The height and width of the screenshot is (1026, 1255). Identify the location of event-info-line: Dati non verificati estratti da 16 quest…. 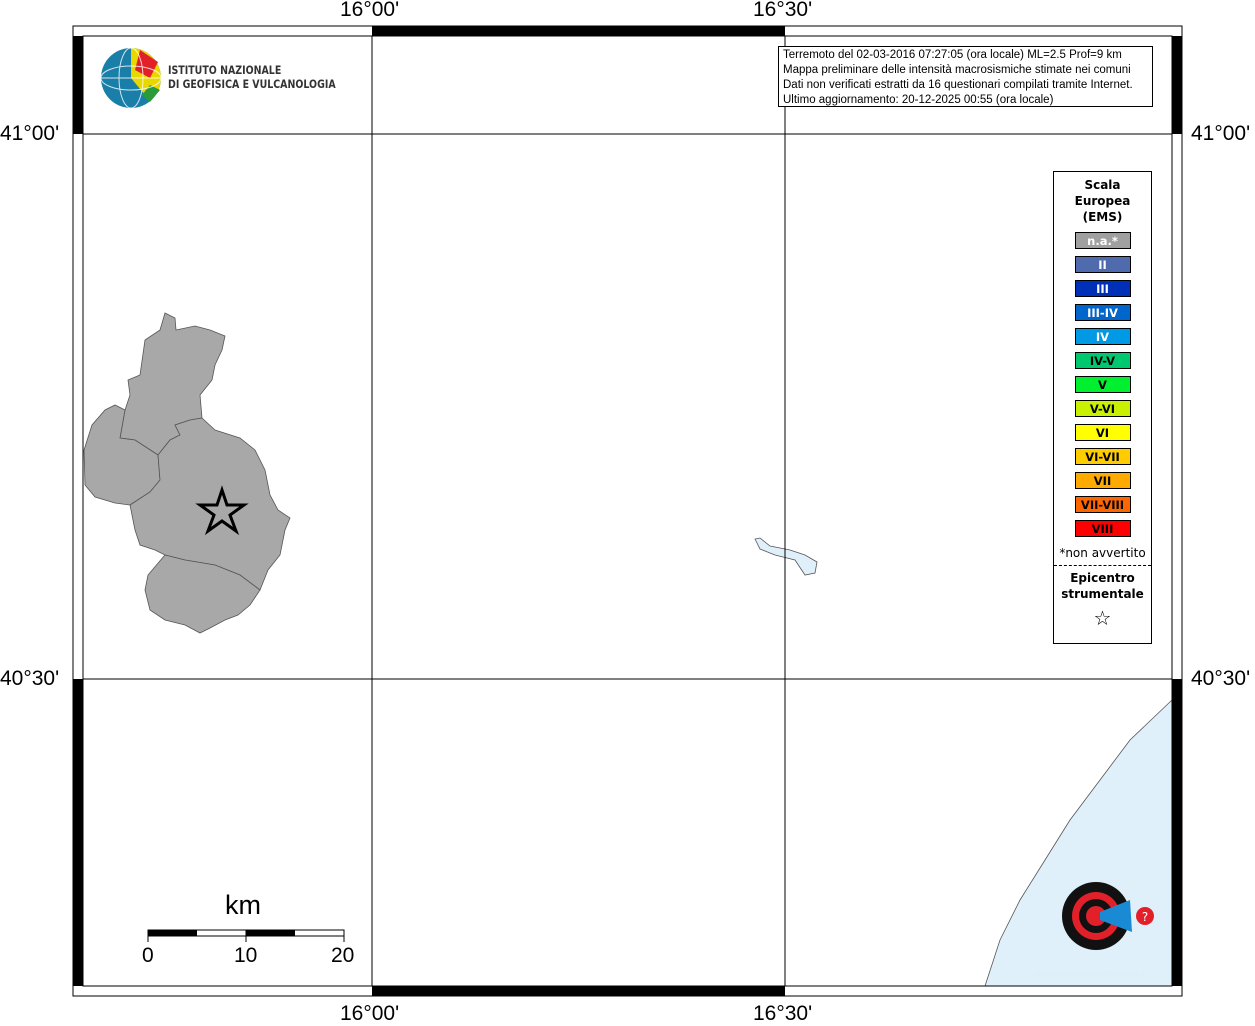
(958, 85).